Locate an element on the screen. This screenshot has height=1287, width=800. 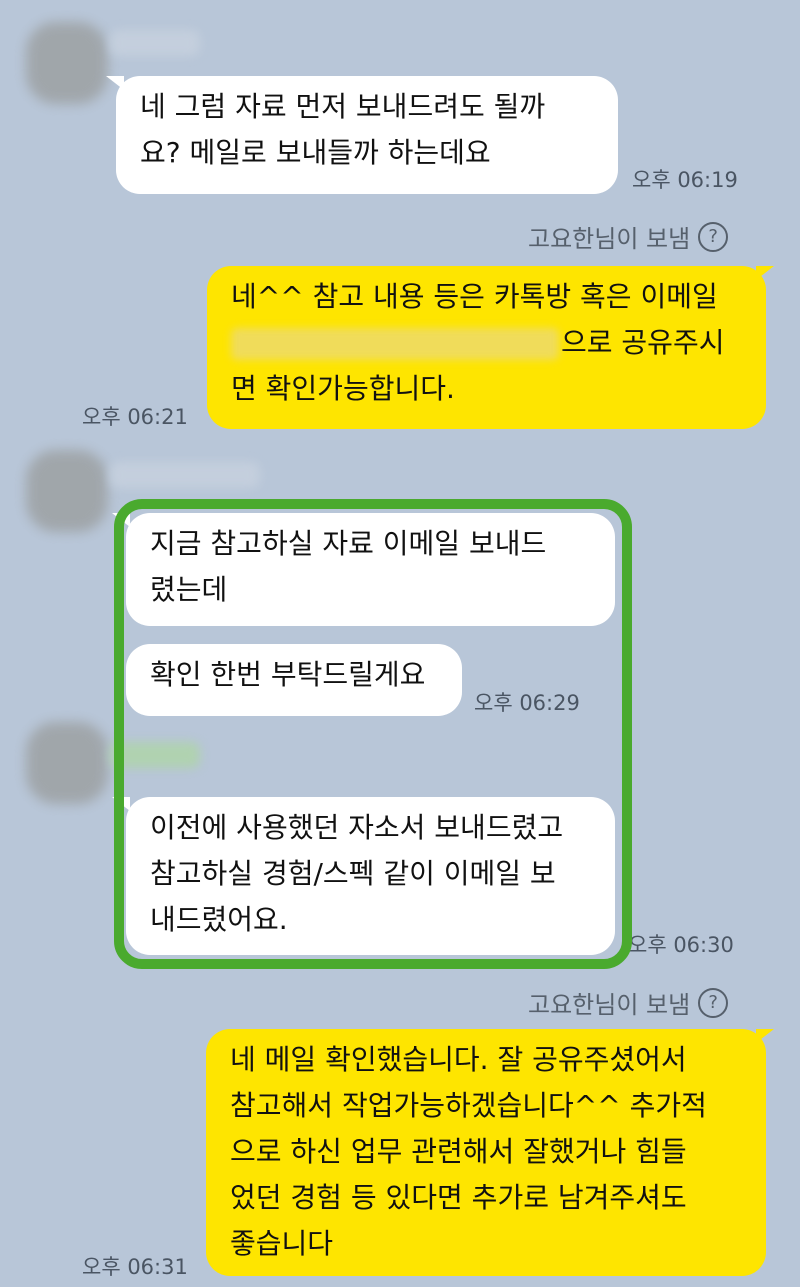
redacted-email is located at coordinates (395, 344).